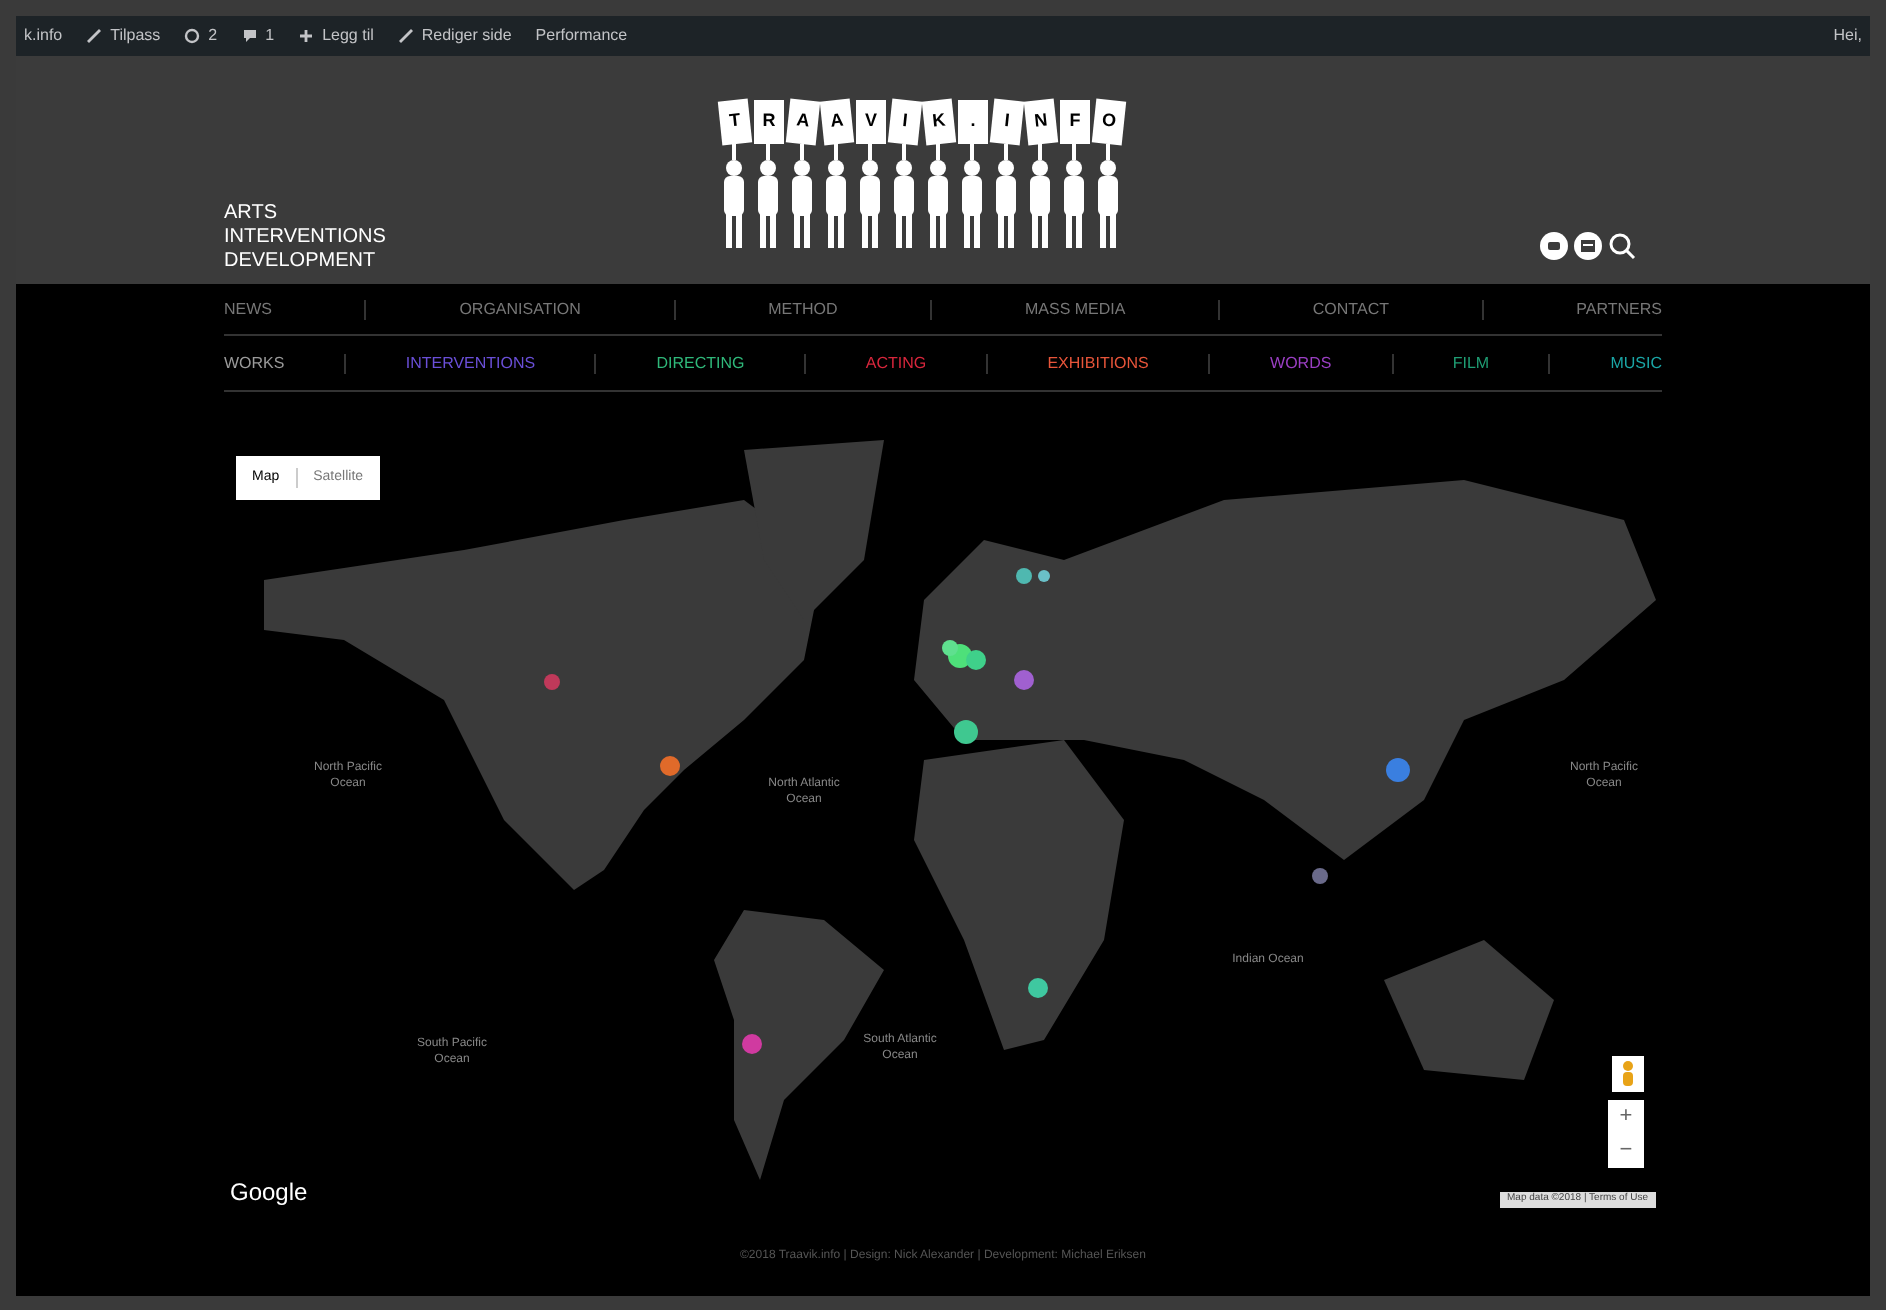  Describe the element at coordinates (249, 36) in the screenshot. I see `comment-icon` at that location.